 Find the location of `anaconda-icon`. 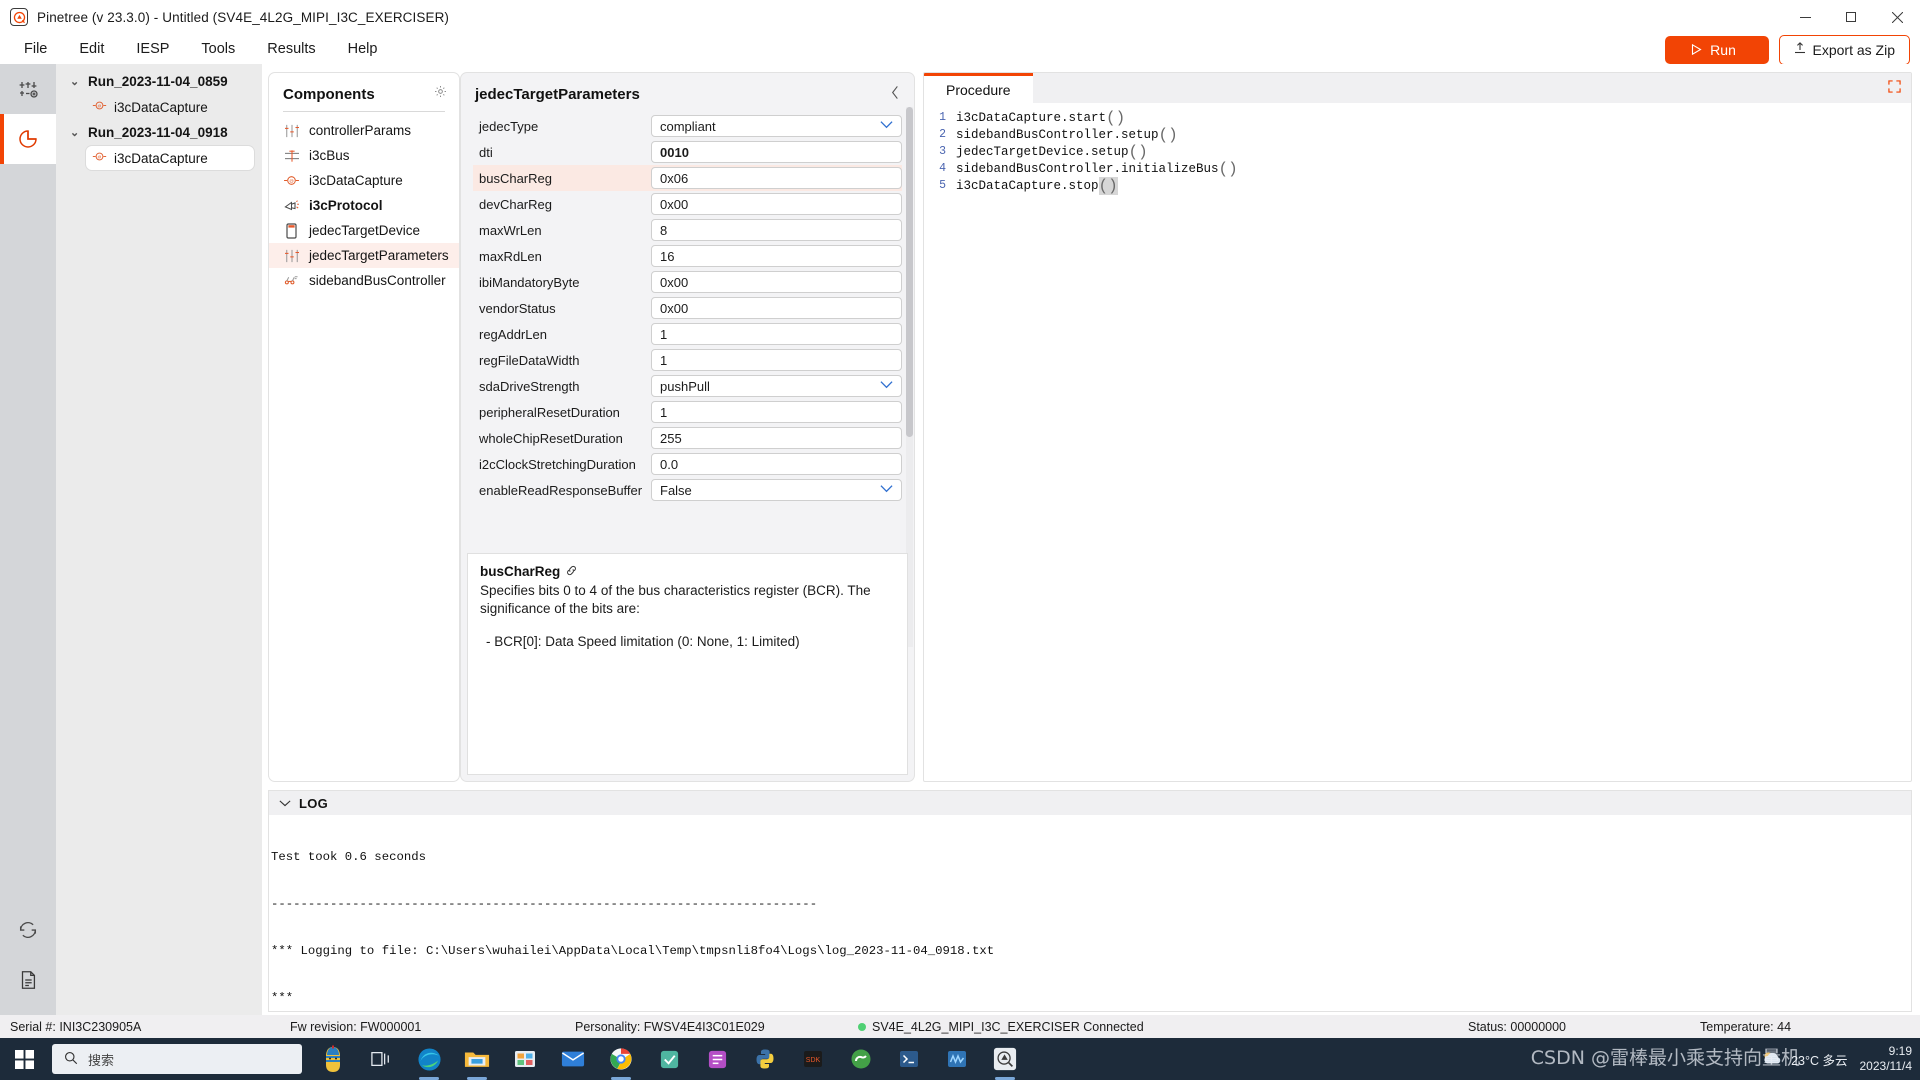

anaconda-icon is located at coordinates (861, 1059).